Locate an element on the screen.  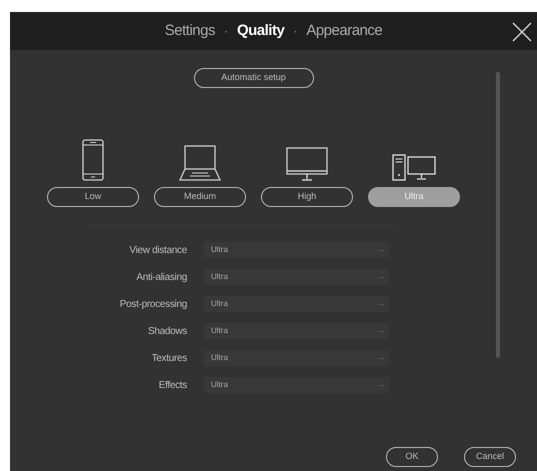
monitor-icon is located at coordinates (307, 164).